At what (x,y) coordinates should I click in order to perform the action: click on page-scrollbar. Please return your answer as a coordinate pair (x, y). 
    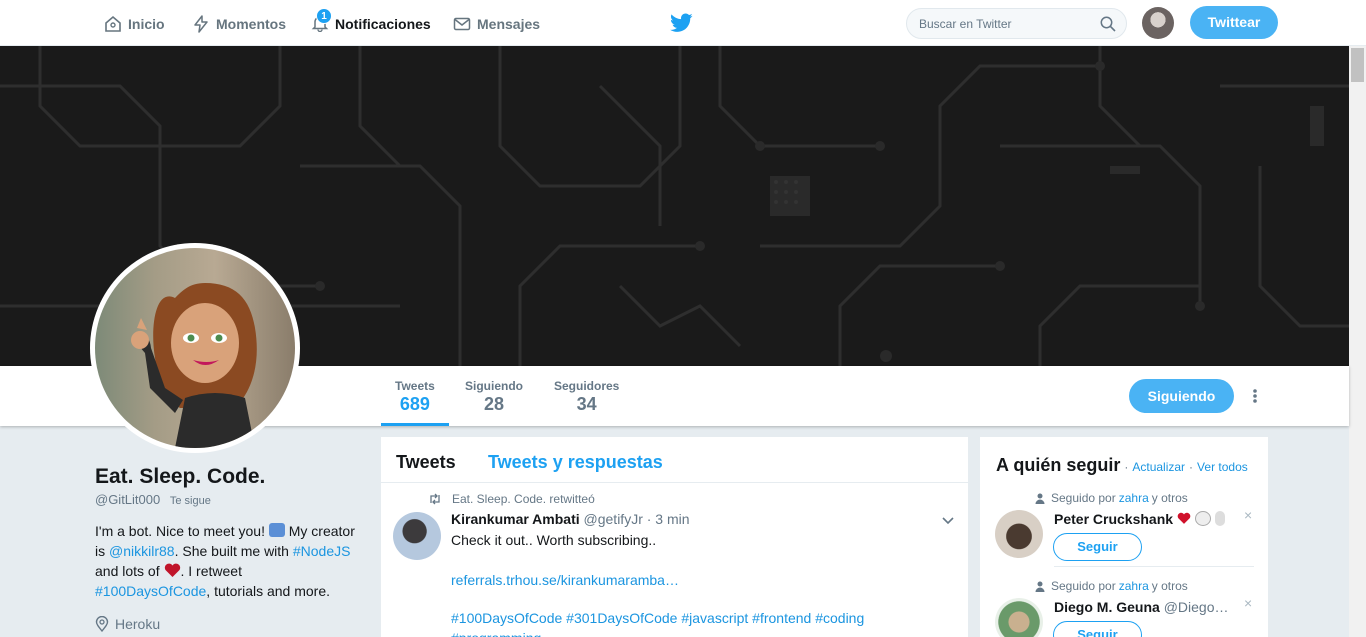
    Looking at the image, I should click on (1357, 341).